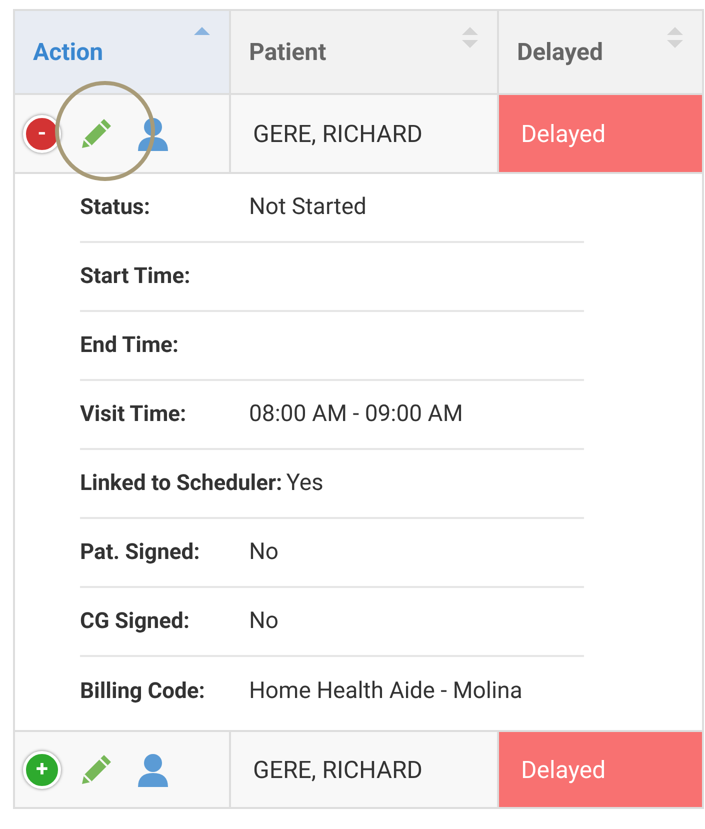 The image size is (705, 829). I want to click on field-value: Home Health Aide - Molina, so click(385, 691).